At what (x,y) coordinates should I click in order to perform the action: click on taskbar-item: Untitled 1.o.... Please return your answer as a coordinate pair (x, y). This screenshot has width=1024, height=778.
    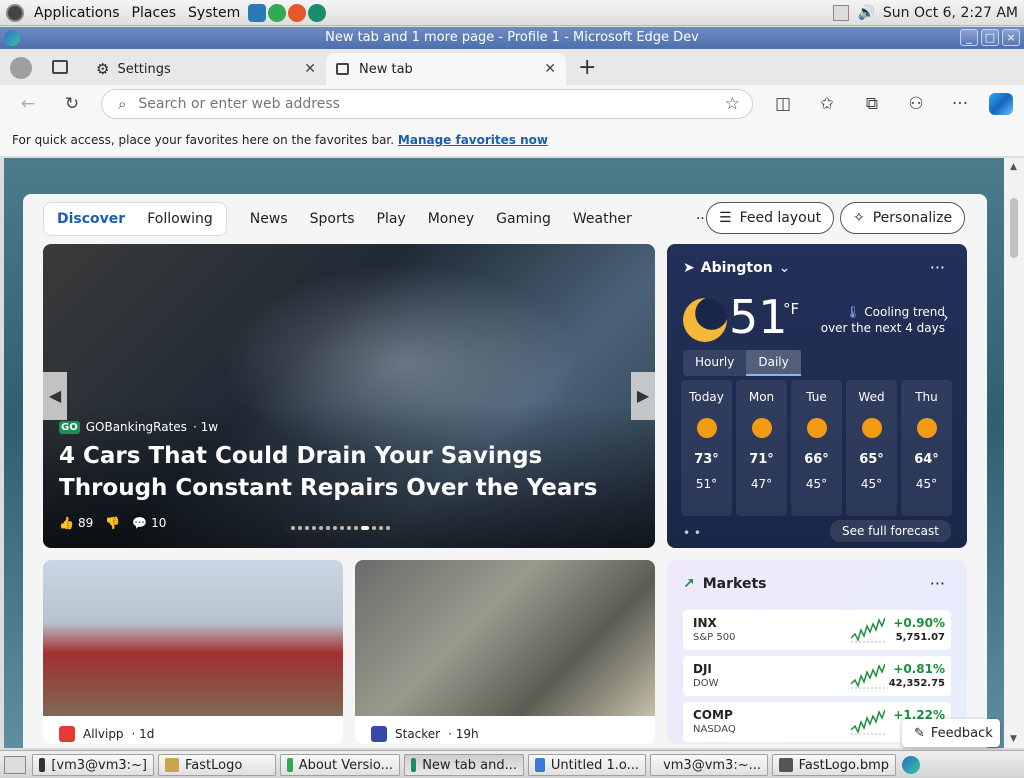
    Looking at the image, I should click on (587, 765).